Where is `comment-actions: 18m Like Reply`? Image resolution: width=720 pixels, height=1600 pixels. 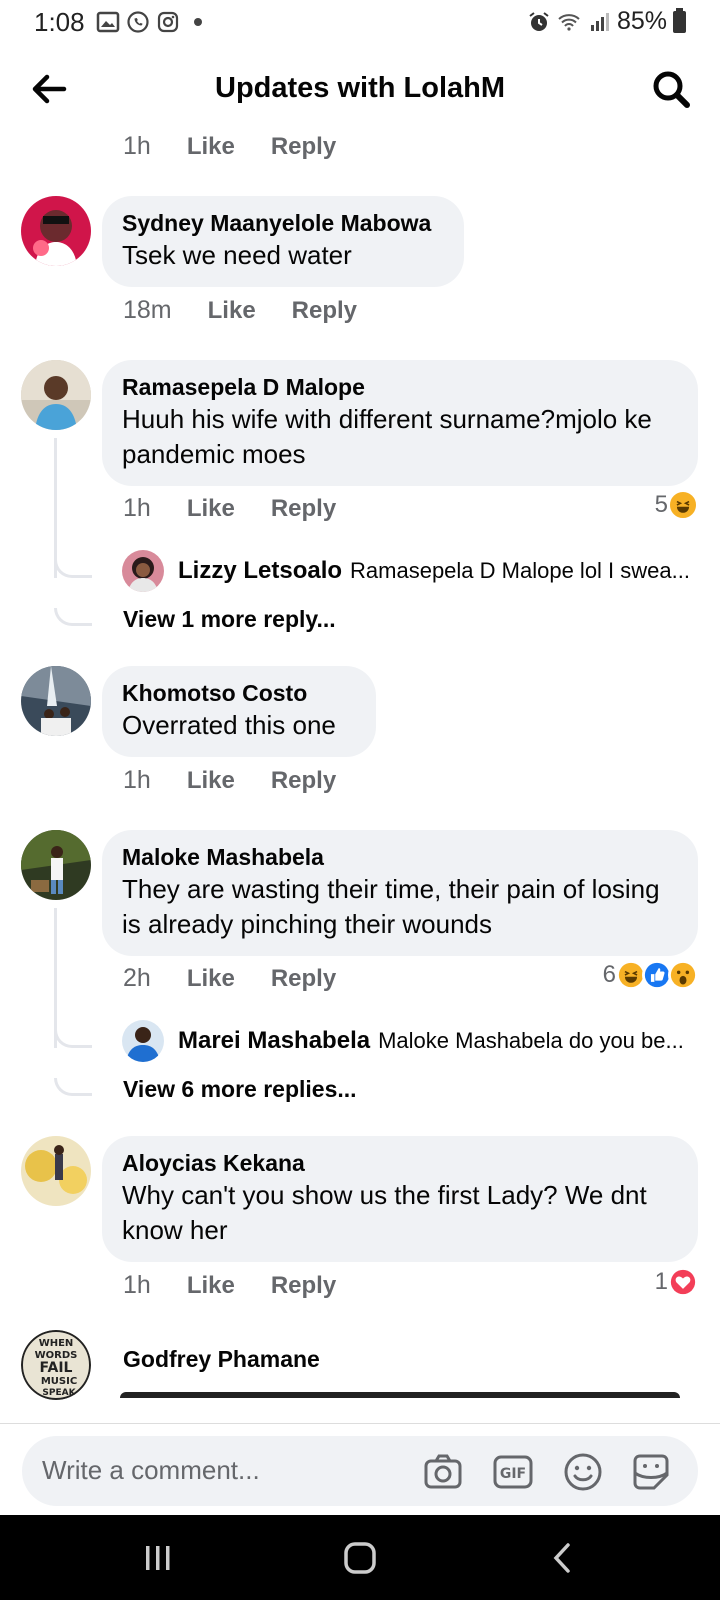 comment-actions: 18m Like Reply is located at coordinates (240, 310).